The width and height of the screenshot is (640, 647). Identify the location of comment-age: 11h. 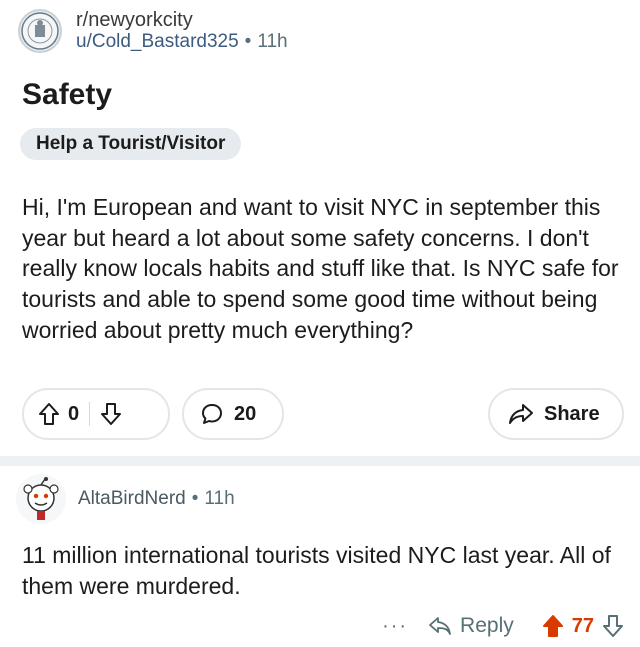
(219, 498).